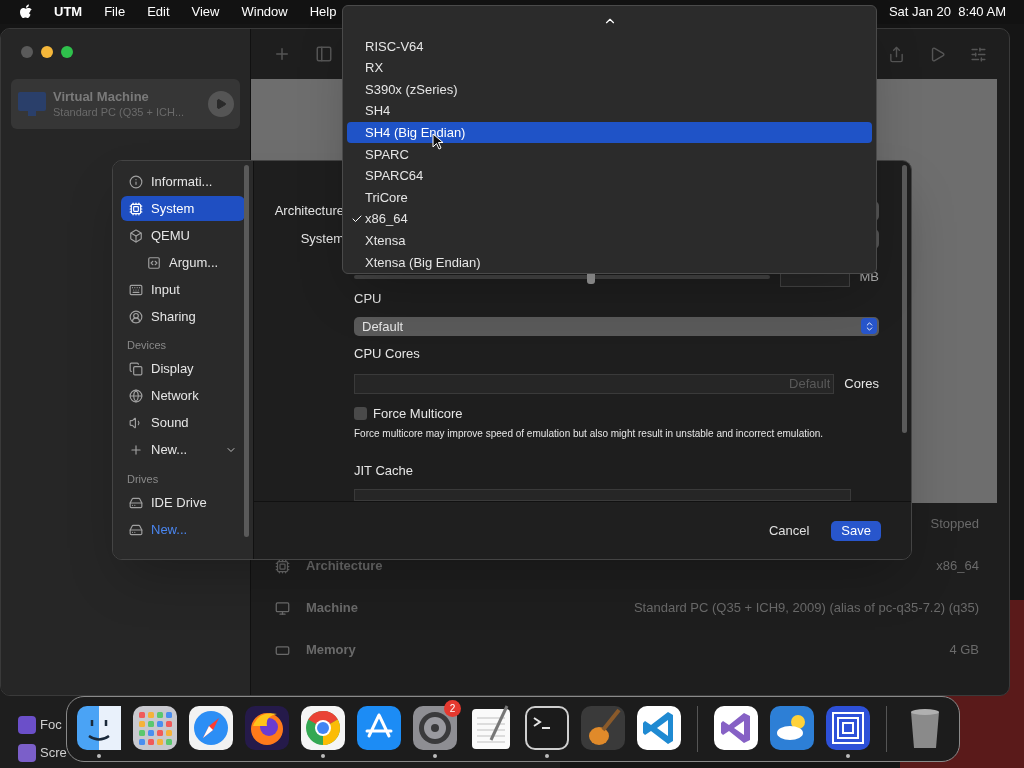 This screenshot has height=768, width=1024. What do you see at coordinates (99, 728) in the screenshot?
I see `smiley-face-icon` at bounding box center [99, 728].